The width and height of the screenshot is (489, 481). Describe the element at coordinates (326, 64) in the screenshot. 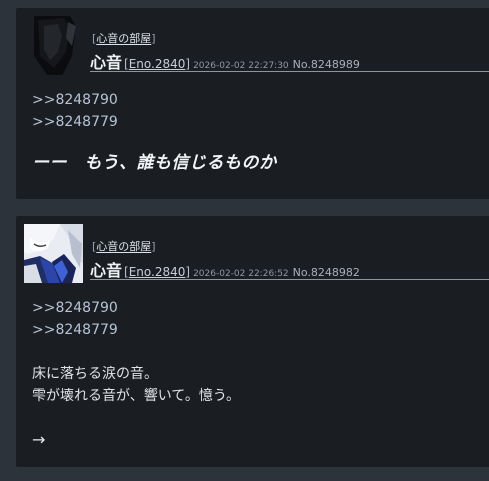

I see `post-number: No.8248989` at that location.